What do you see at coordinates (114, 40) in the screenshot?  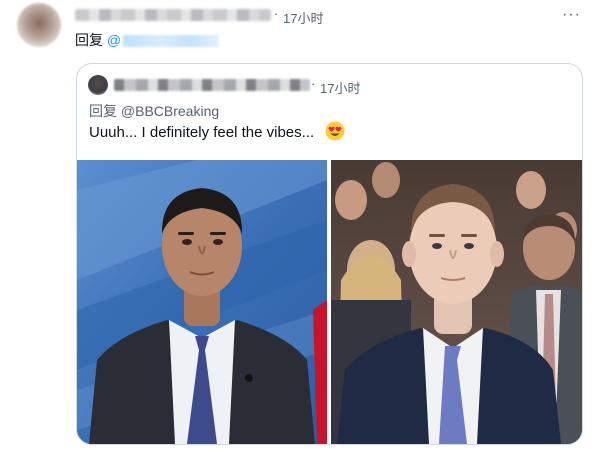 I see `reply-handle-at: @` at bounding box center [114, 40].